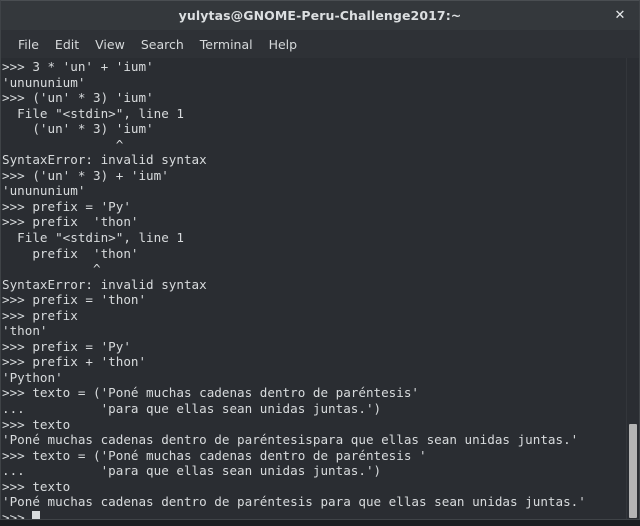  What do you see at coordinates (162, 44) in the screenshot?
I see `menu-item-search: Search` at bounding box center [162, 44].